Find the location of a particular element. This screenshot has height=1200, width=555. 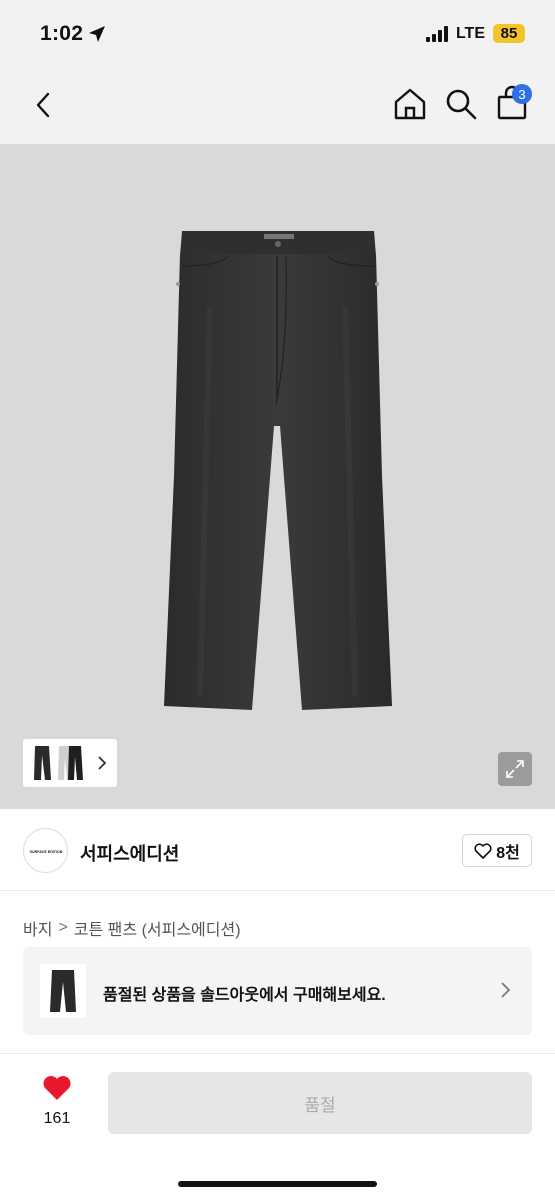

soldout-banner: 품절된 상품을 솔드아웃에서 구매해보세요. is located at coordinates (277, 991).